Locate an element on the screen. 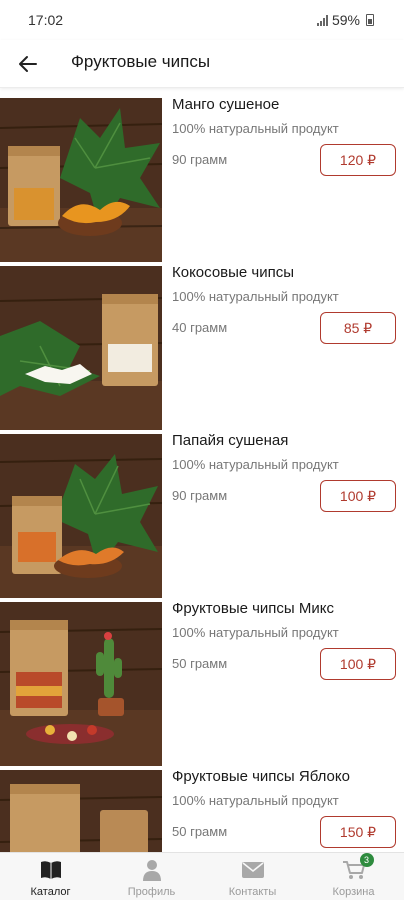 The width and height of the screenshot is (404, 900). product-name: Фруктовые чипсы Микс is located at coordinates (253, 608).